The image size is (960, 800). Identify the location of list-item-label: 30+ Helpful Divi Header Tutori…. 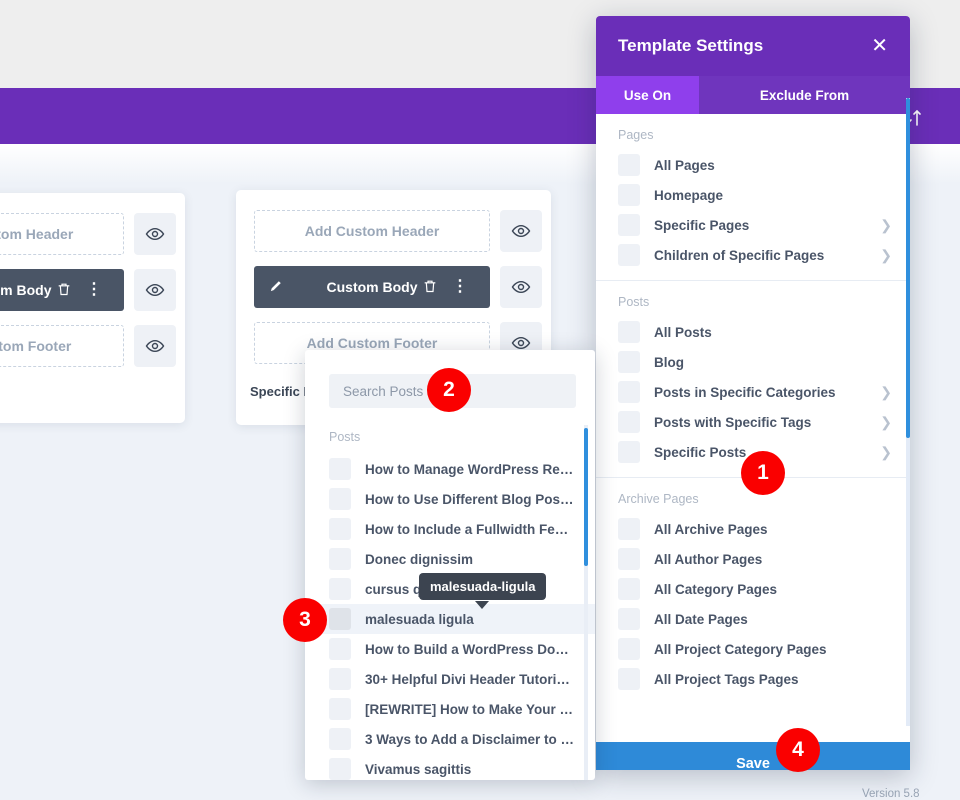
(467, 679).